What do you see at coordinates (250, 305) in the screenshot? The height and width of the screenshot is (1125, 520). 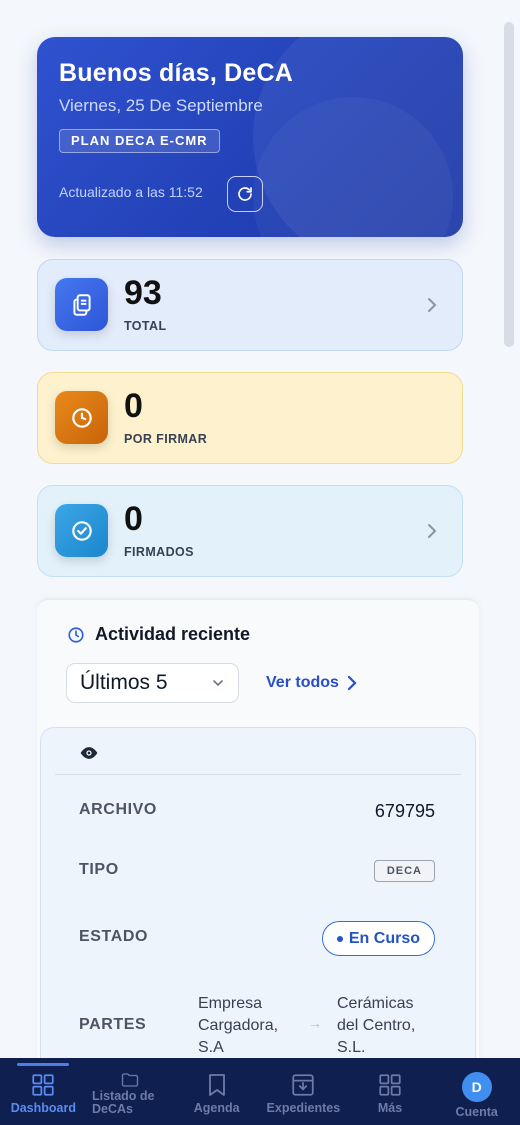 I see `stat-card-total: 93 TOTAL` at bounding box center [250, 305].